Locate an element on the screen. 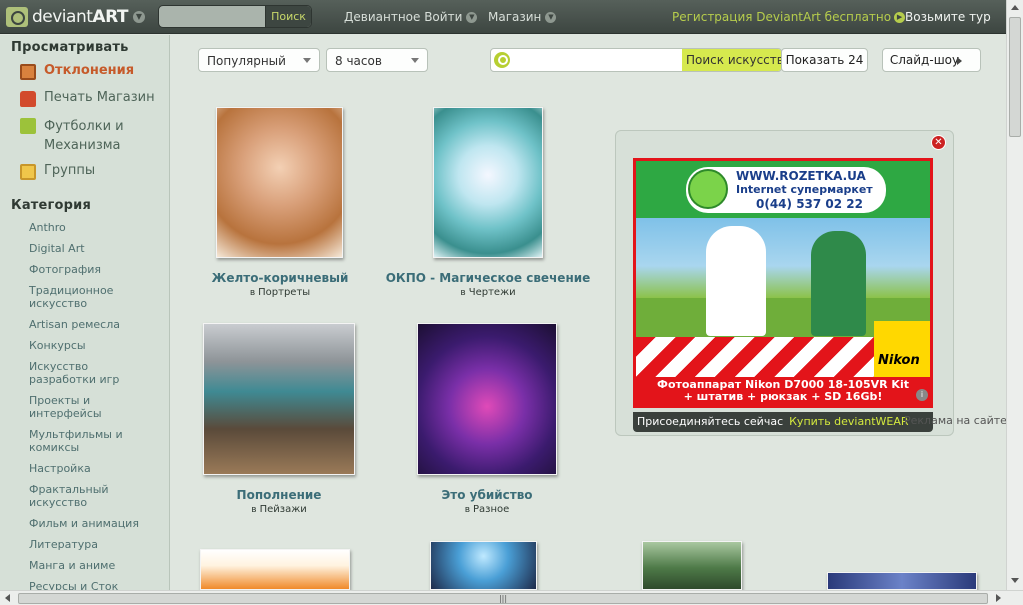 The image size is (1023, 605). deviation-icon is located at coordinates (28, 72).